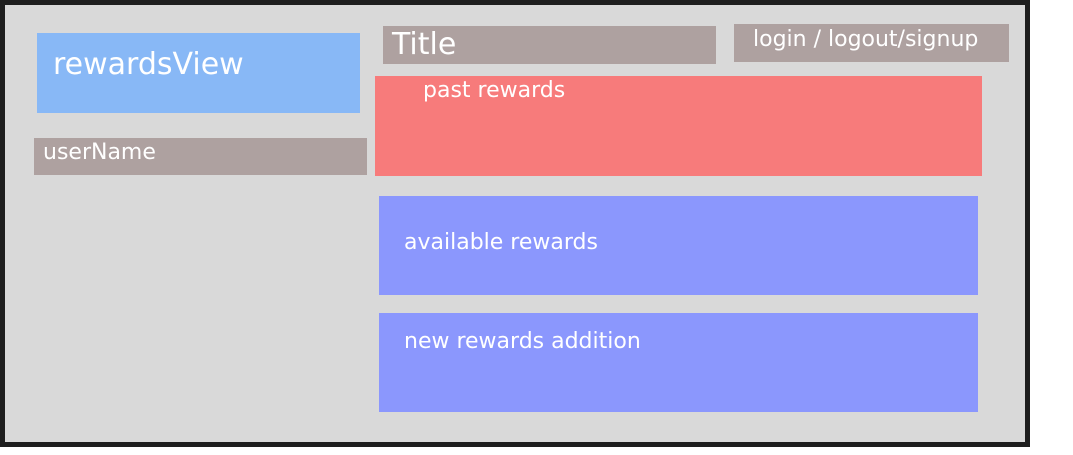  Describe the element at coordinates (678, 362) in the screenshot. I see `new-rewards-addition-block: new rewards addition` at that location.